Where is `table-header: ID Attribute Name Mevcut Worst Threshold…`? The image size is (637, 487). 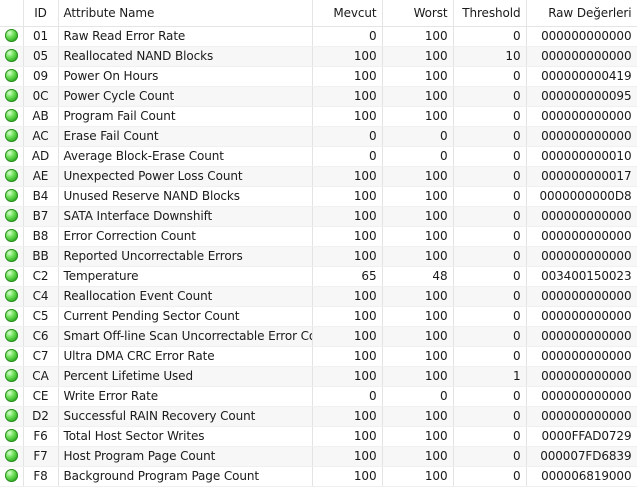 table-header: ID Attribute Name Mevcut Worst Threshold… is located at coordinates (318, 13).